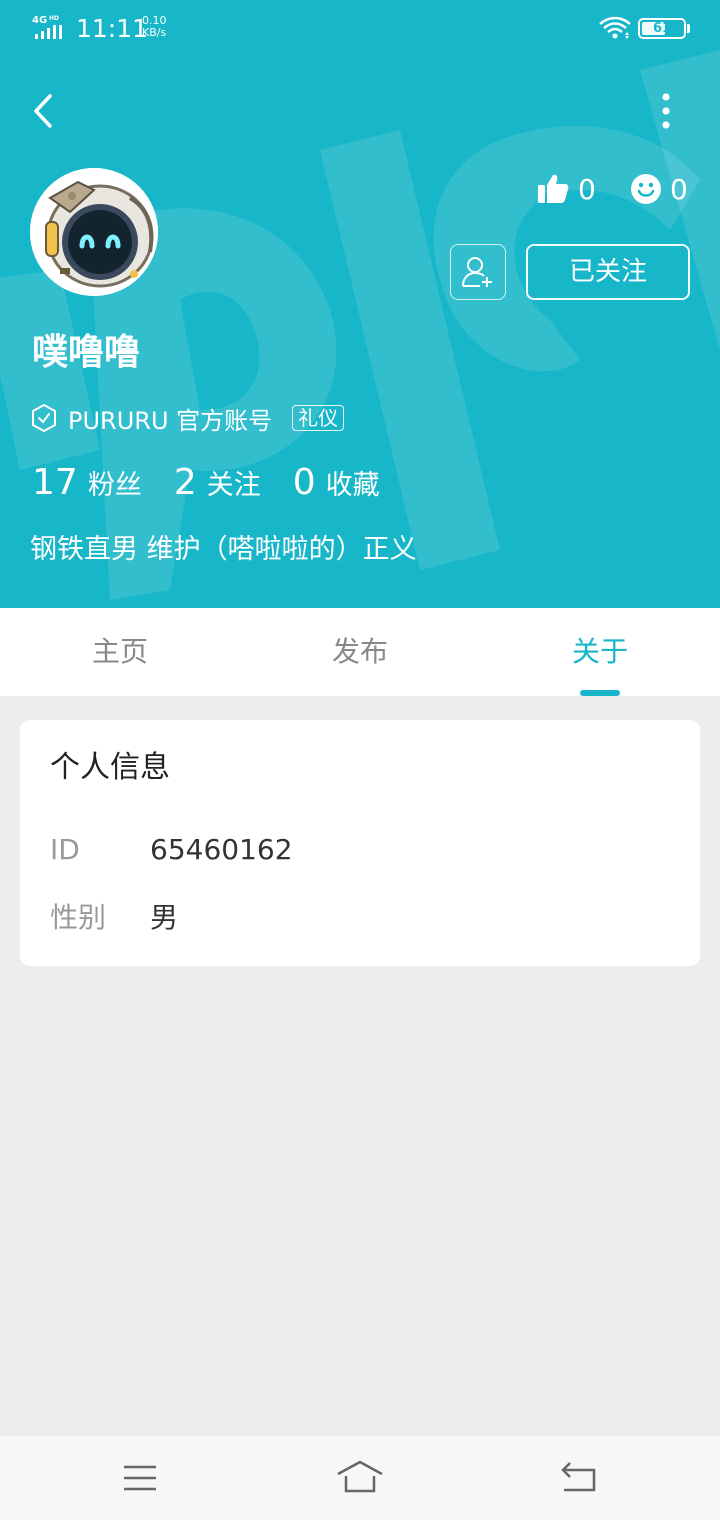 This screenshot has height=1520, width=720. Describe the element at coordinates (120, 652) in the screenshot. I see `tab-home: 主页` at that location.